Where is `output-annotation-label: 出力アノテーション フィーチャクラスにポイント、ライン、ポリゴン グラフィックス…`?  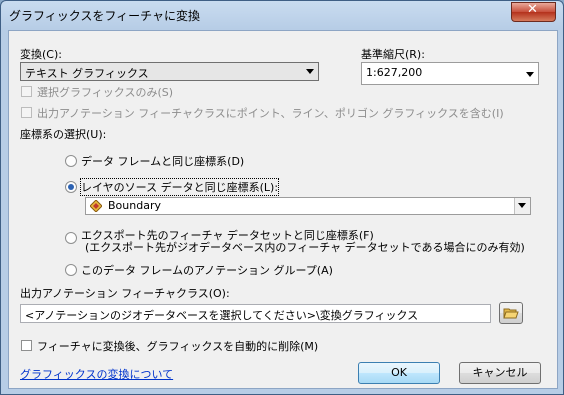
output-annotation-label: 出力アノテーション フィーチャクラスにポイント、ライン、ポリゴン グラフィックス… is located at coordinates (270, 113).